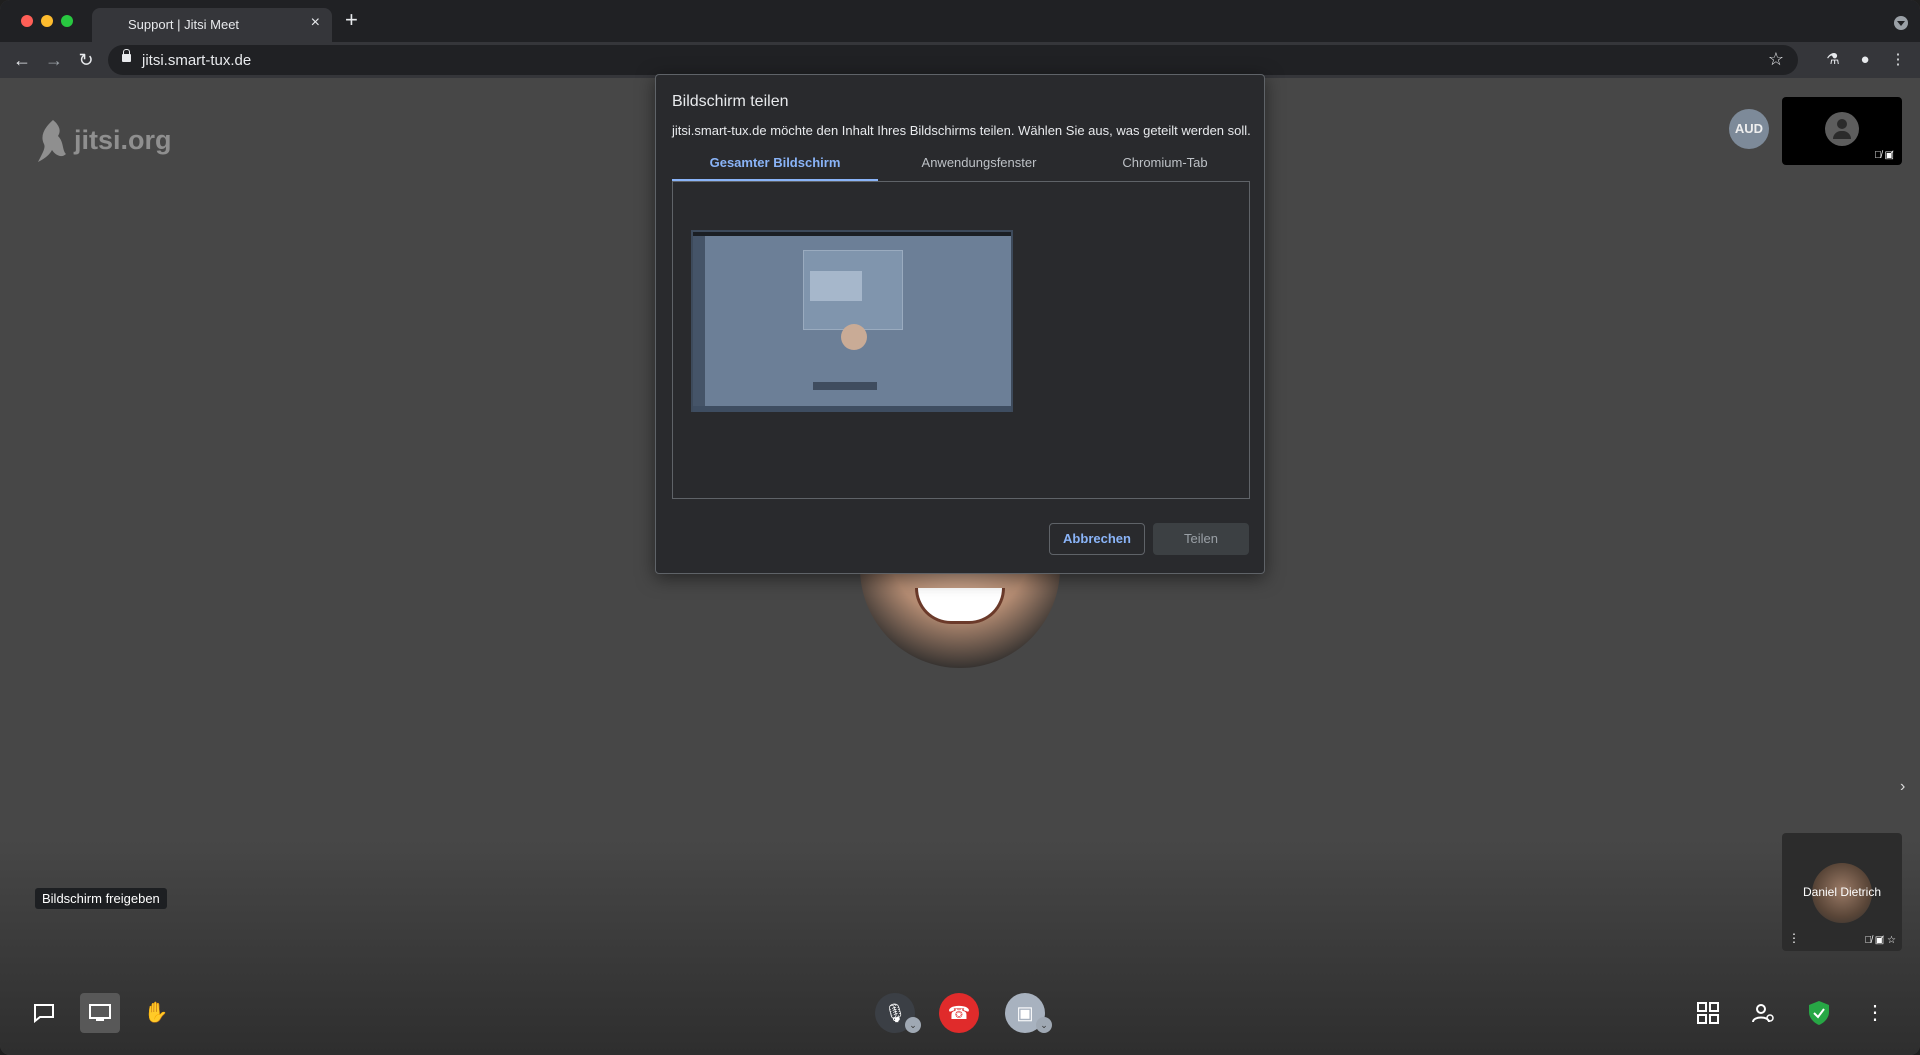 This screenshot has height=1055, width=1920. Describe the element at coordinates (27, 21) in the screenshot. I see `close-window-button` at that location.